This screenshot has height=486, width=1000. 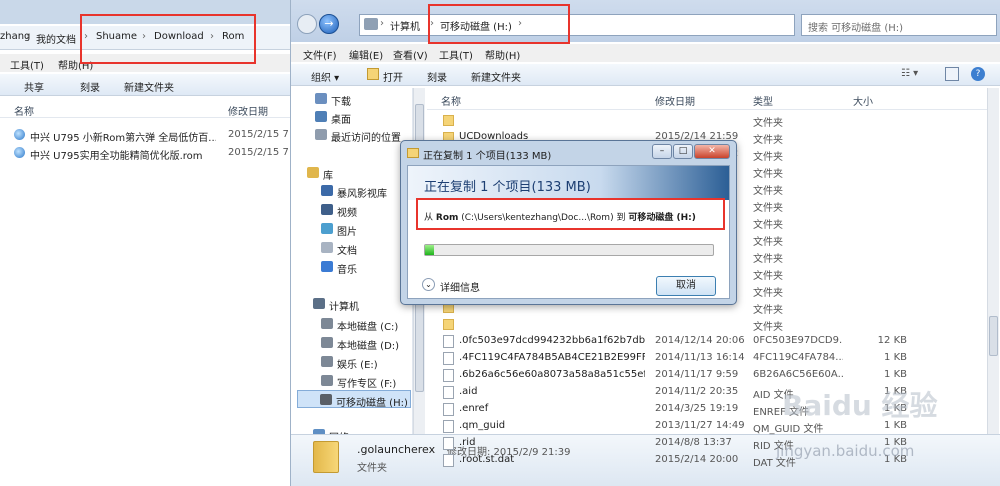 What do you see at coordinates (405, 25) in the screenshot?
I see `breadcrumb-computer: 计算机` at bounding box center [405, 25].